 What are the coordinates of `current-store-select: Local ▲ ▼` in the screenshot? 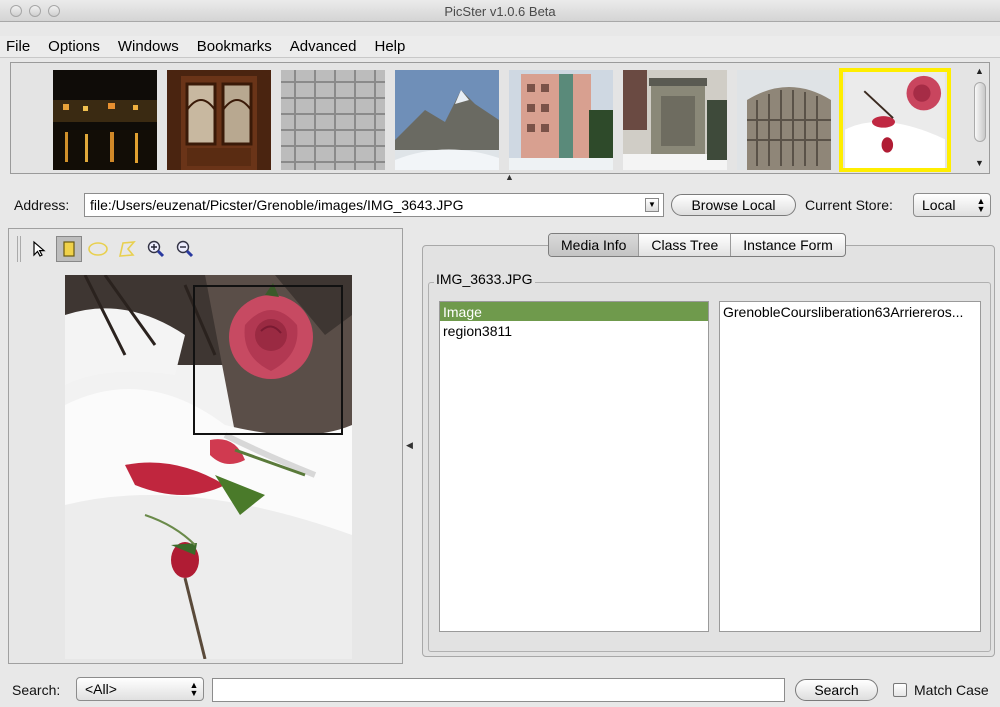 It's located at (952, 205).